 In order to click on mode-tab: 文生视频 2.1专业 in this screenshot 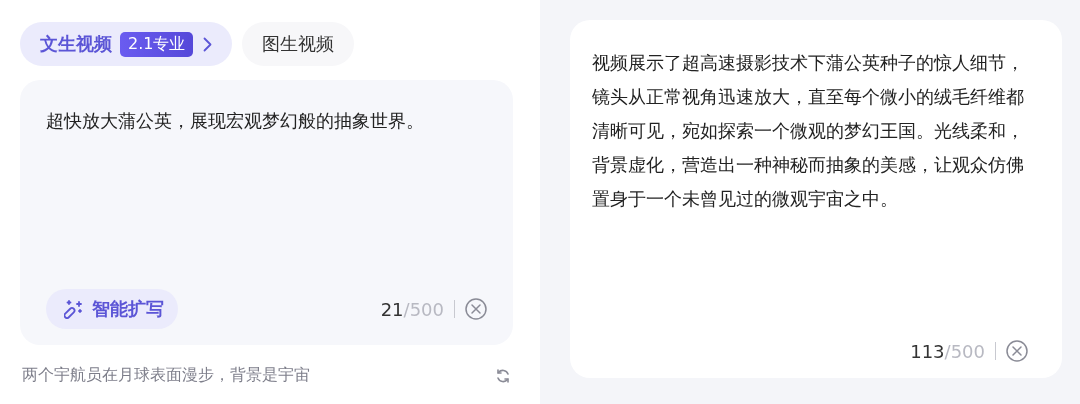, I will do `click(126, 44)`.